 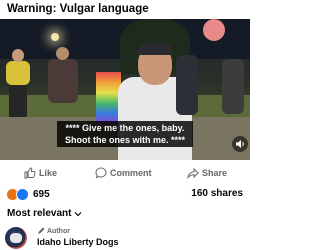 I want to click on reaction-summary: 695, so click(x=28, y=194).